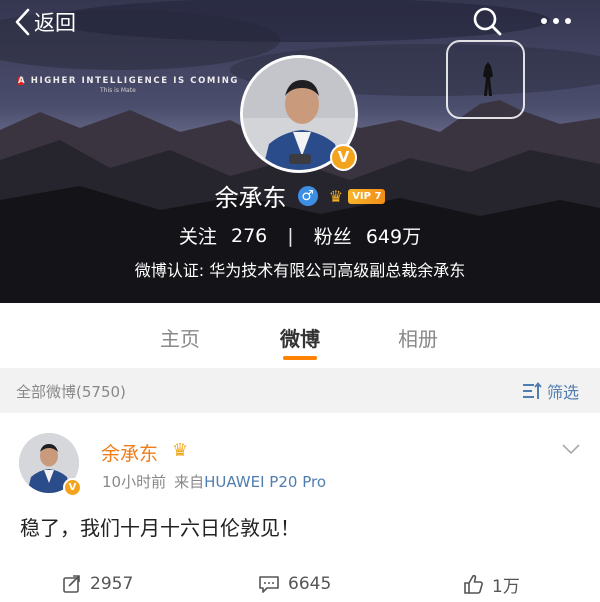 This screenshot has height=602, width=600. What do you see at coordinates (71, 584) in the screenshot?
I see `repost-icon` at bounding box center [71, 584].